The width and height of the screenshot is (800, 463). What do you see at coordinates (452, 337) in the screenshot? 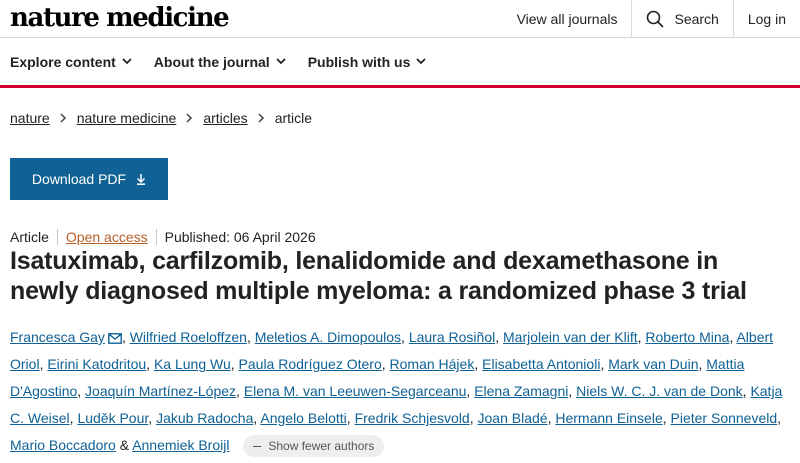
I see `author-link: Laura Rosiñol` at bounding box center [452, 337].